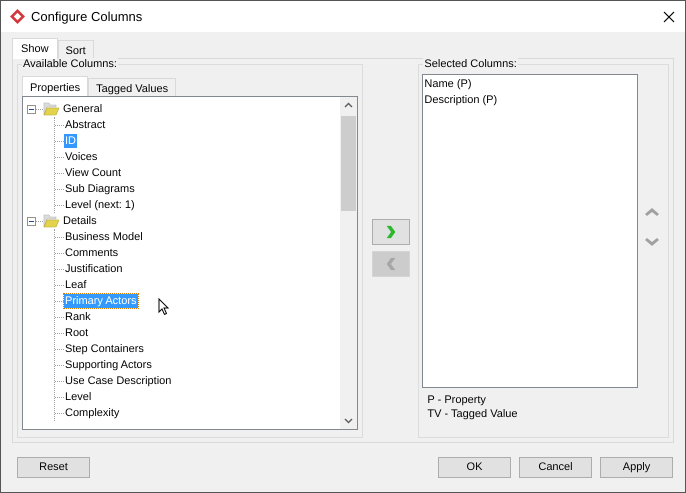  I want to click on tree-item: Abstract, so click(85, 125).